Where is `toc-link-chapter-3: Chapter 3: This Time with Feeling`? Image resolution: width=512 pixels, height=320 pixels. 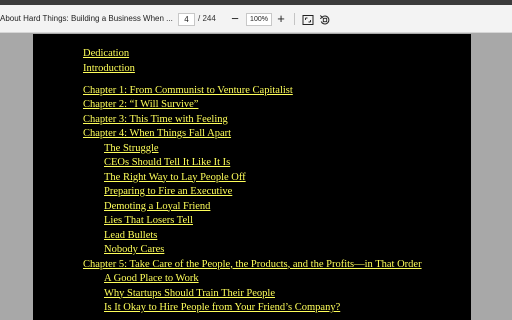
toc-link-chapter-3: Chapter 3: This Time with Feeling is located at coordinates (275, 120).